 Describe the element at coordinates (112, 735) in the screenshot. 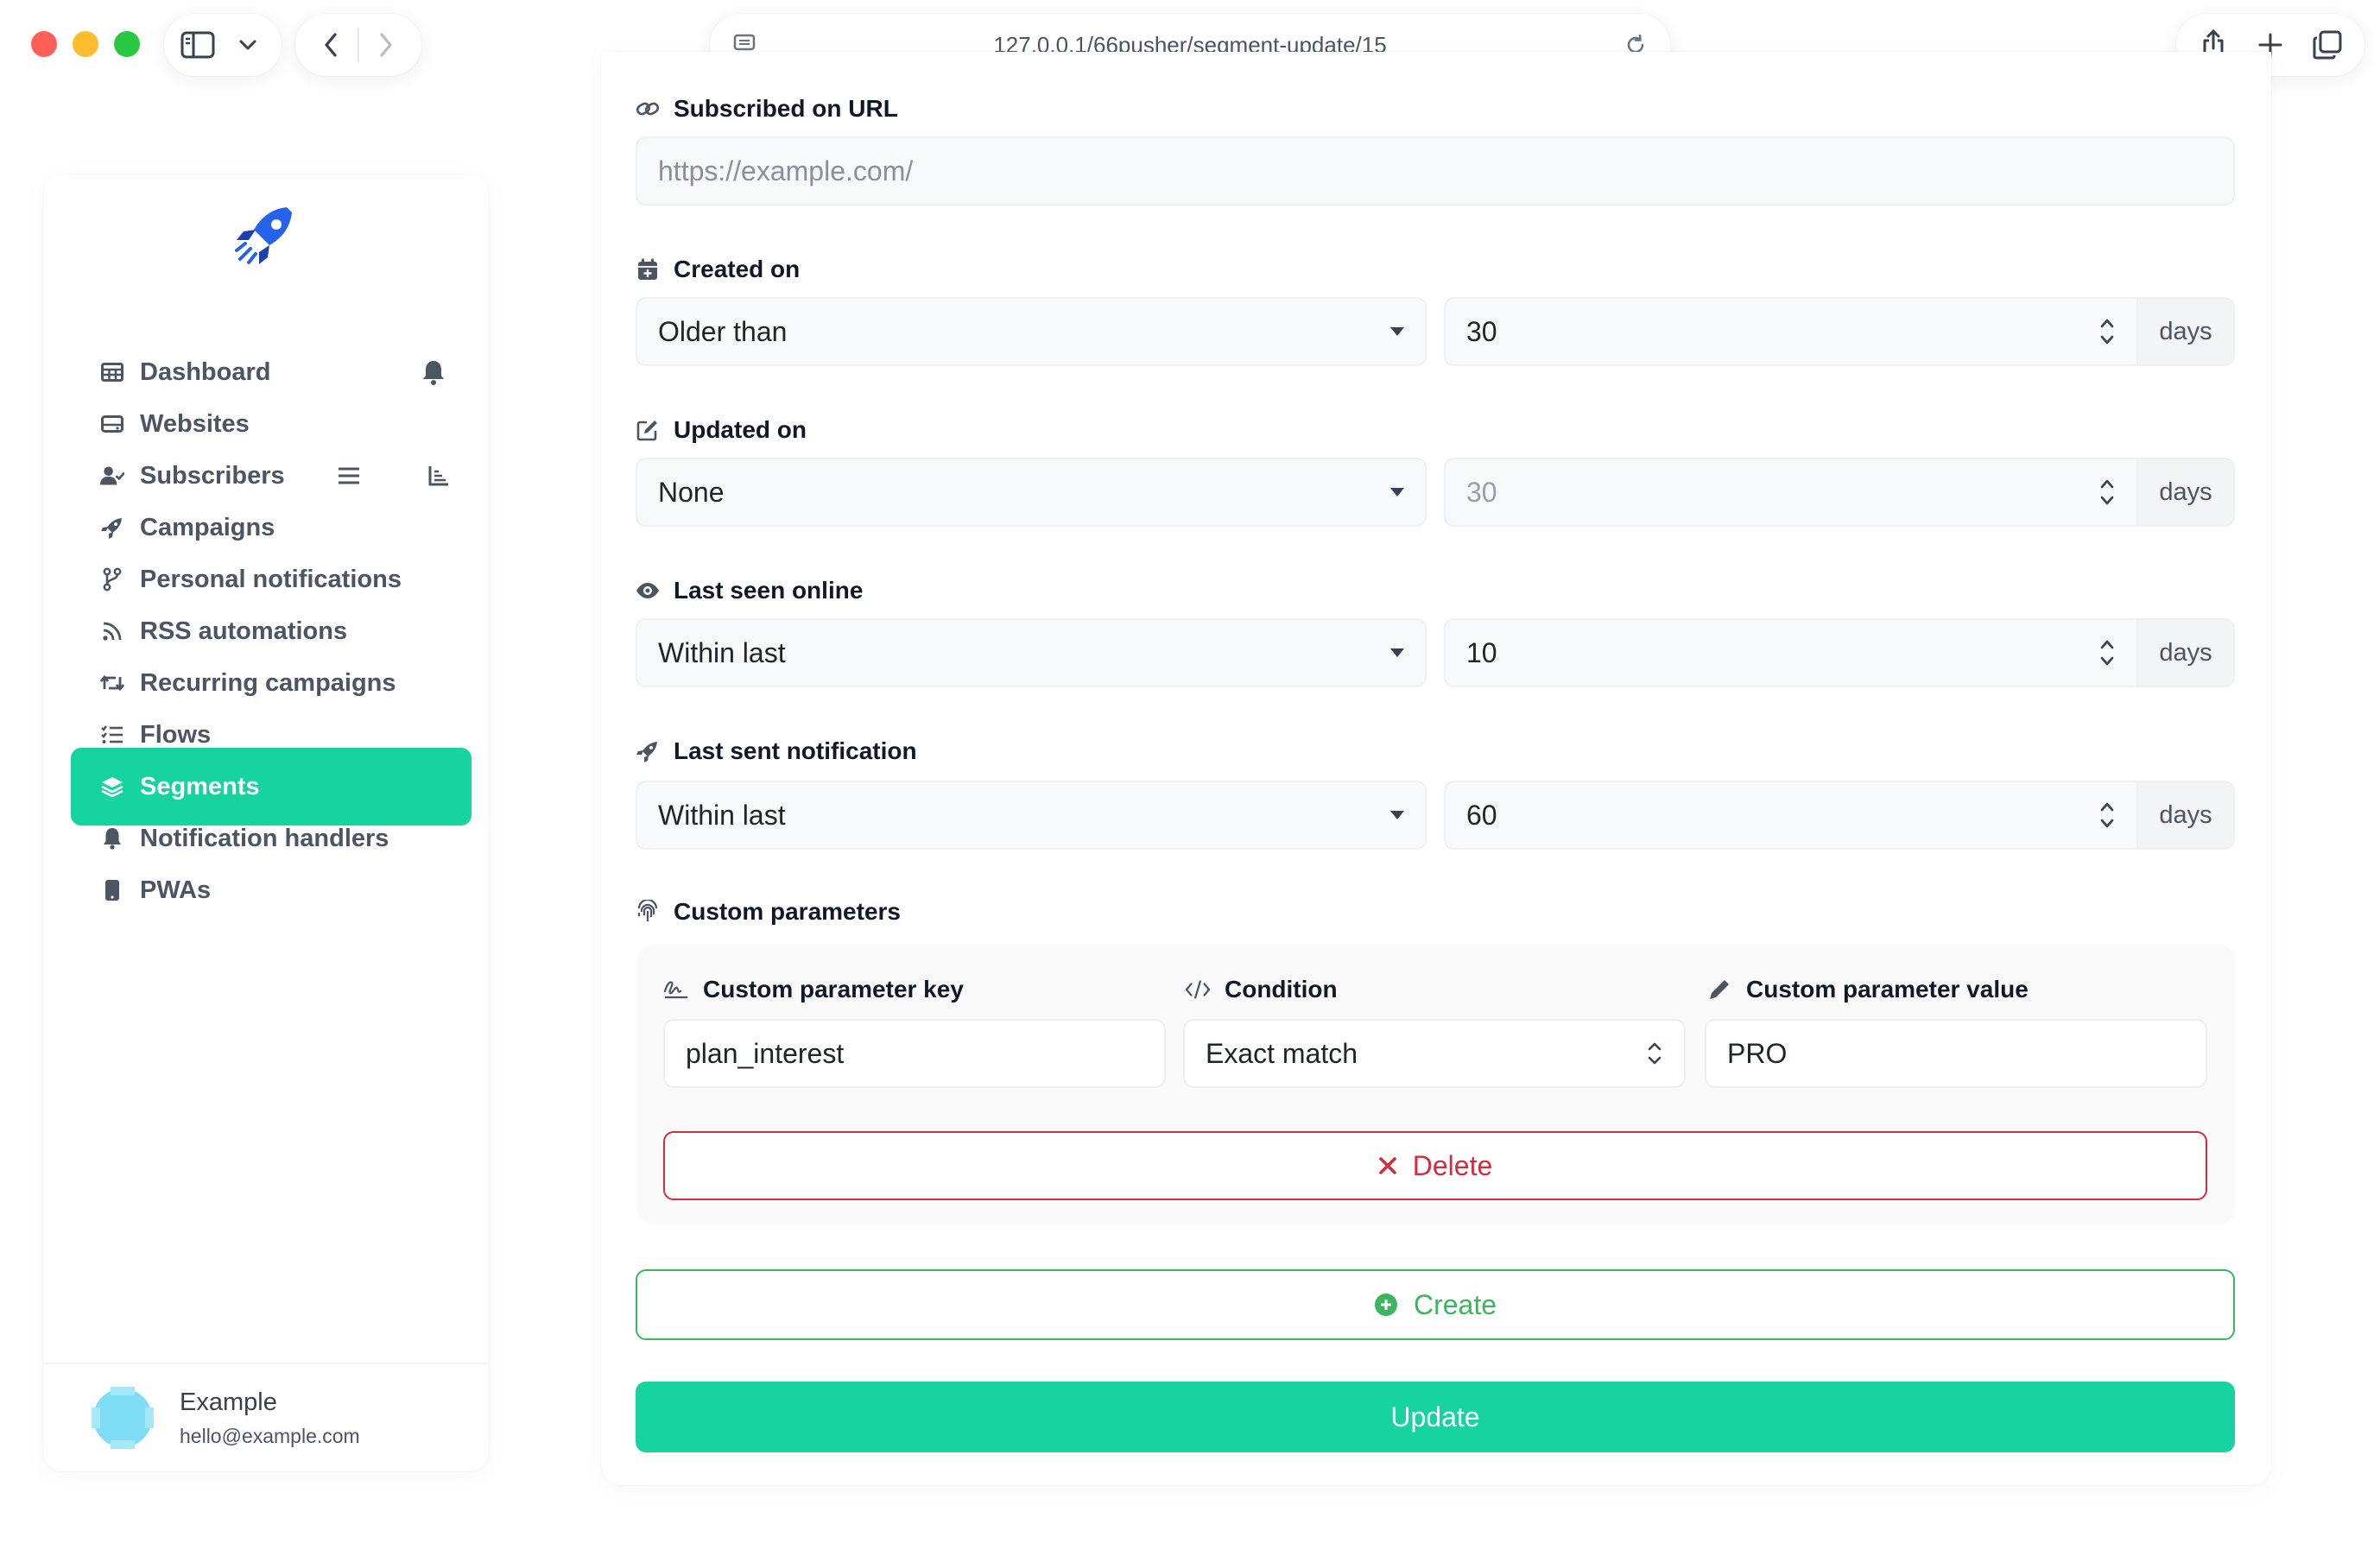

I see `list-check-icon` at that location.